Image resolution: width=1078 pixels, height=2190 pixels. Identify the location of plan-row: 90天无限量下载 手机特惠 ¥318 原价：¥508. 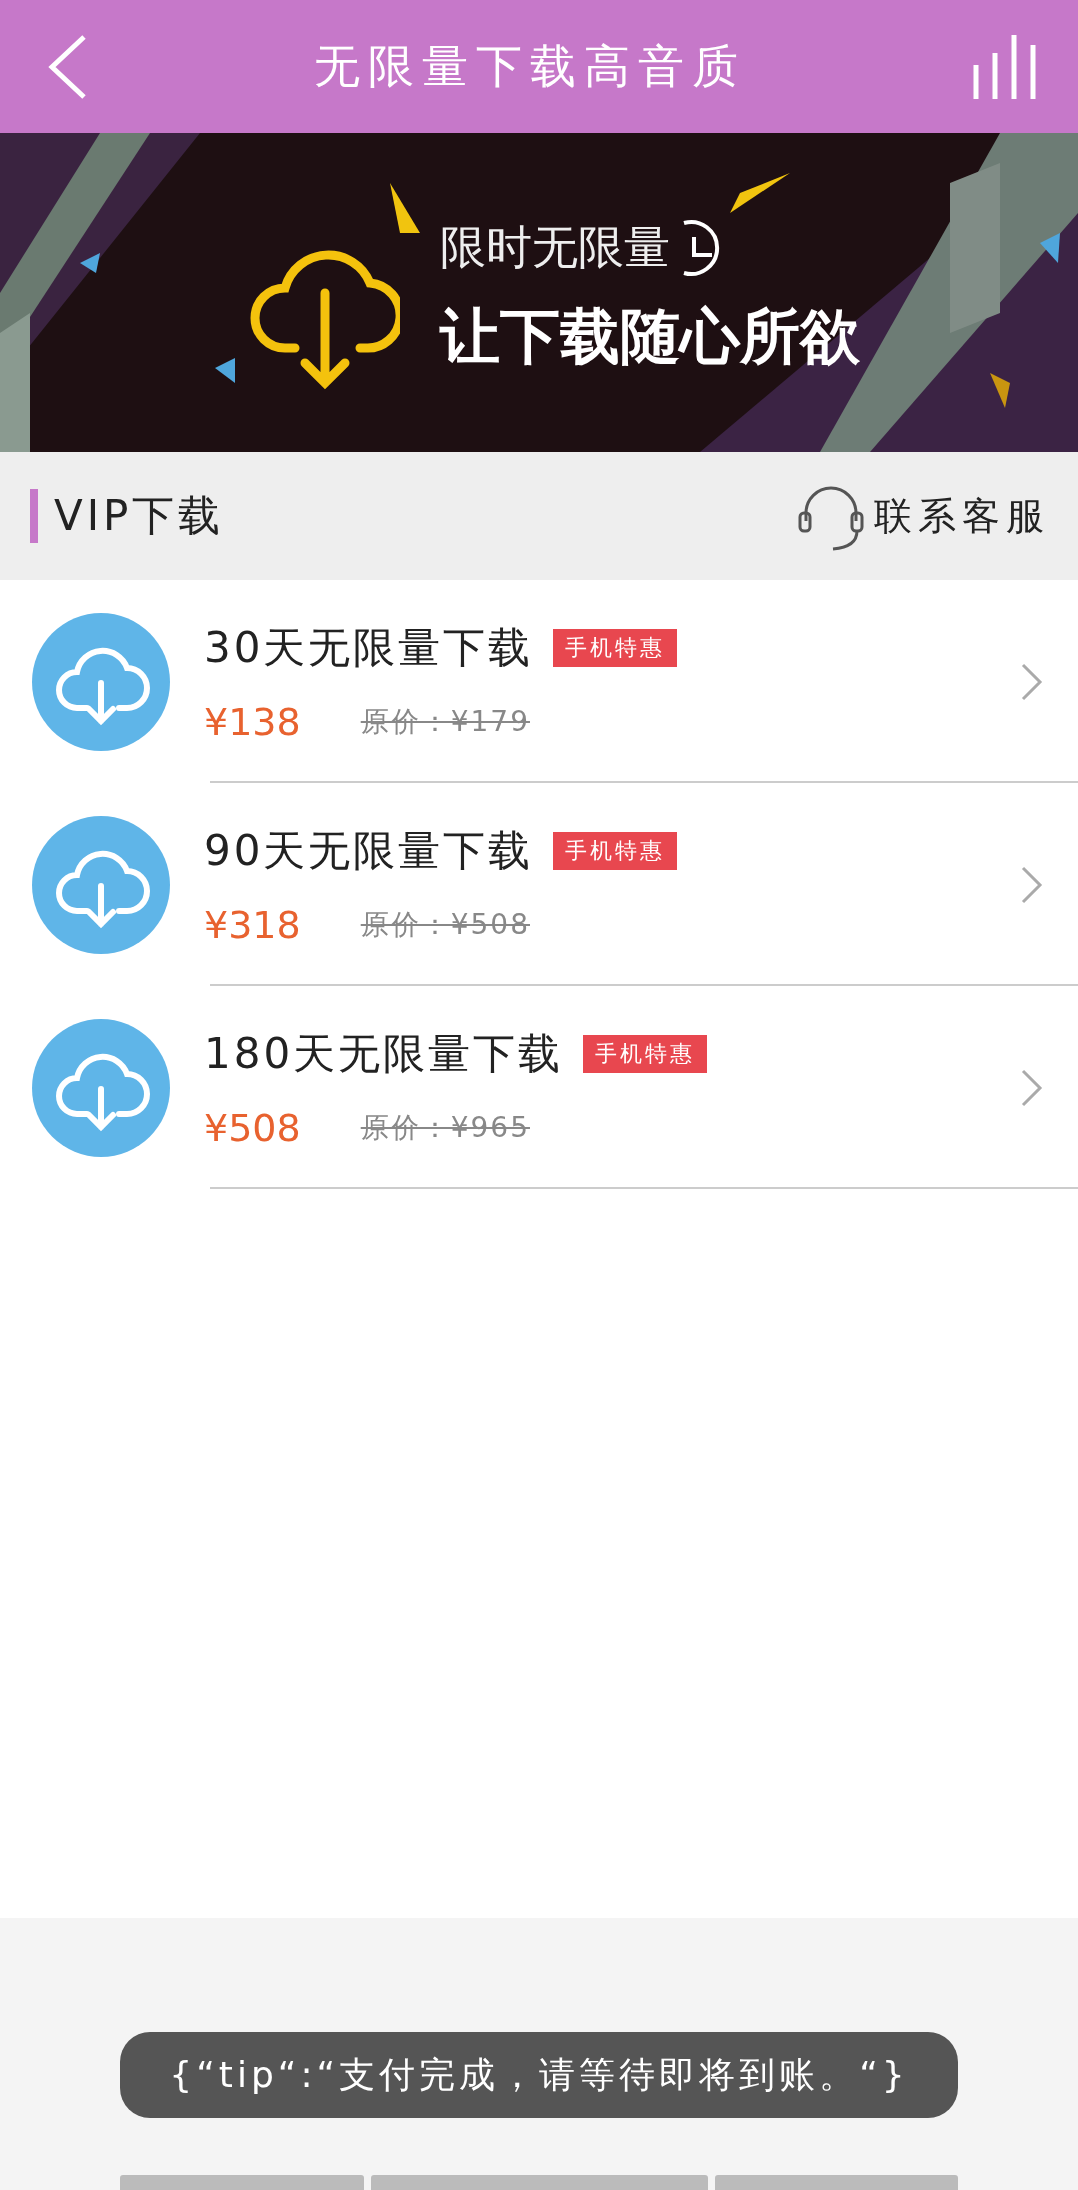
(539, 884).